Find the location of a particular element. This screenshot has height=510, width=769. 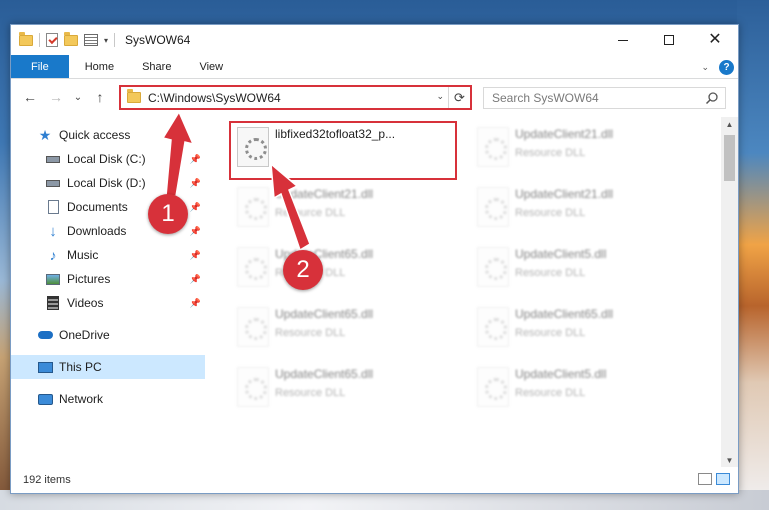

desktop-background is located at coordinates (753, 255).